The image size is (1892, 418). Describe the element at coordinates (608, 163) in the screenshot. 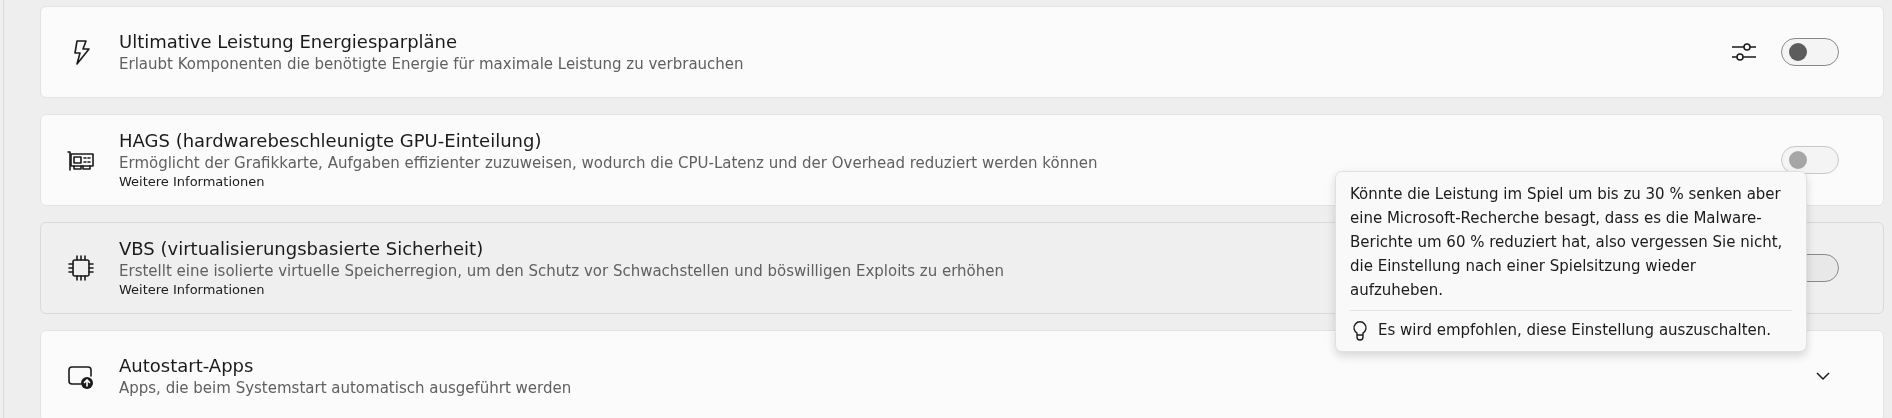

I see `setting-description: Ermöglicht der Grafikkarte, Aufgaben effizienter zuzuweisen, wodurch die CPU-Latenz und der Overhead reduziert werden können` at that location.